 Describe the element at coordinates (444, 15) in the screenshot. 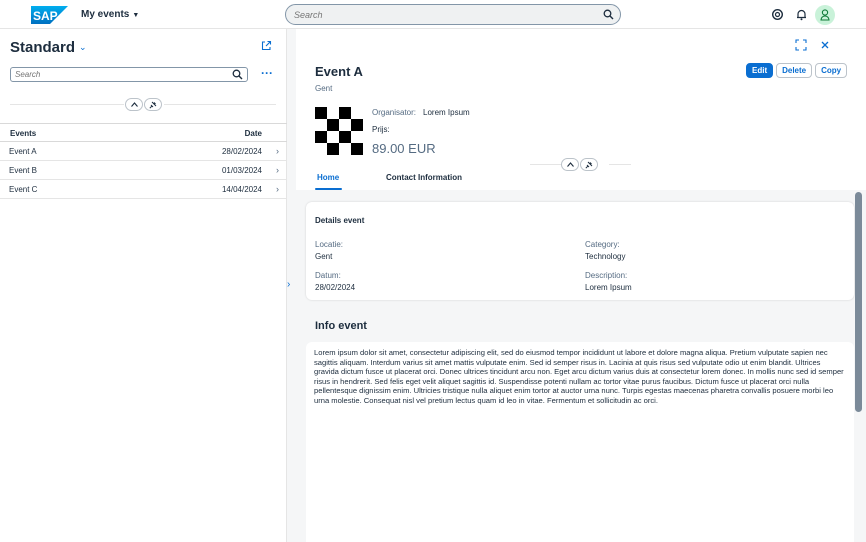

I see `shell-search-input` at that location.